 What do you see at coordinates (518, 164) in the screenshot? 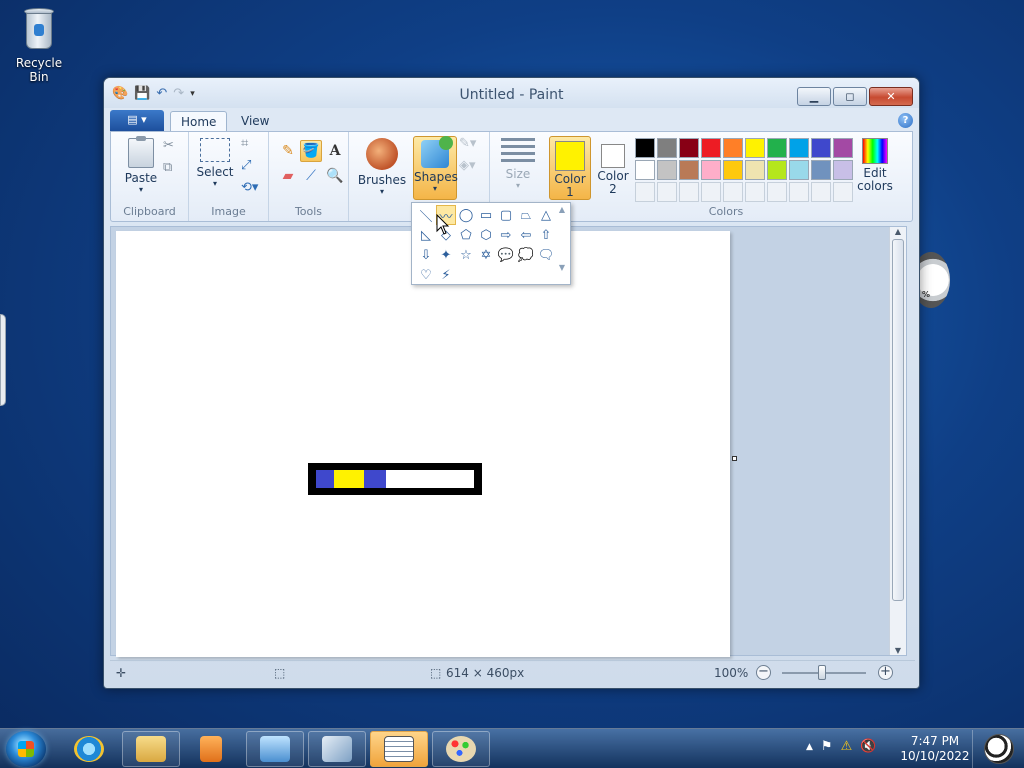
I see `size-button: Size ▾` at bounding box center [518, 164].